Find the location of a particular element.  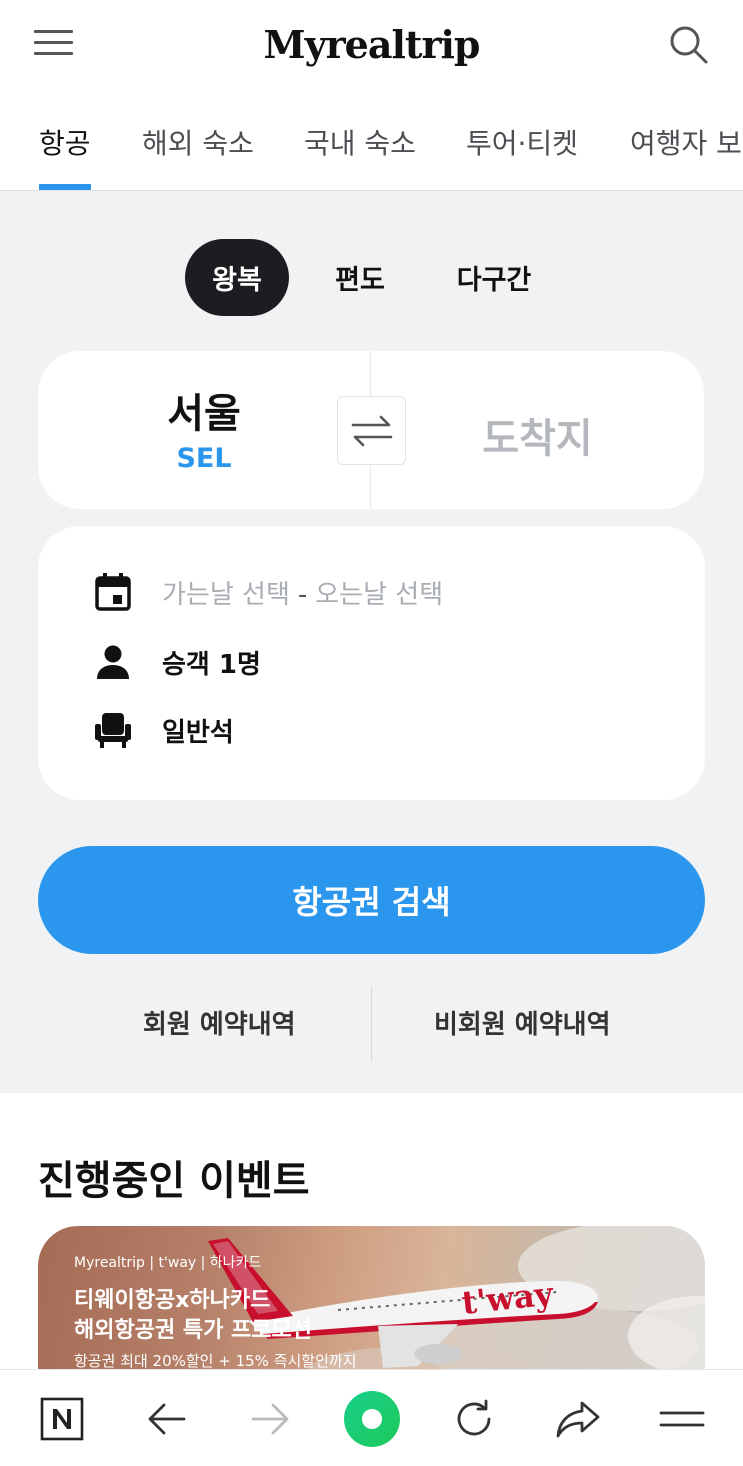

forward-arrow-icon is located at coordinates (270, 1419).